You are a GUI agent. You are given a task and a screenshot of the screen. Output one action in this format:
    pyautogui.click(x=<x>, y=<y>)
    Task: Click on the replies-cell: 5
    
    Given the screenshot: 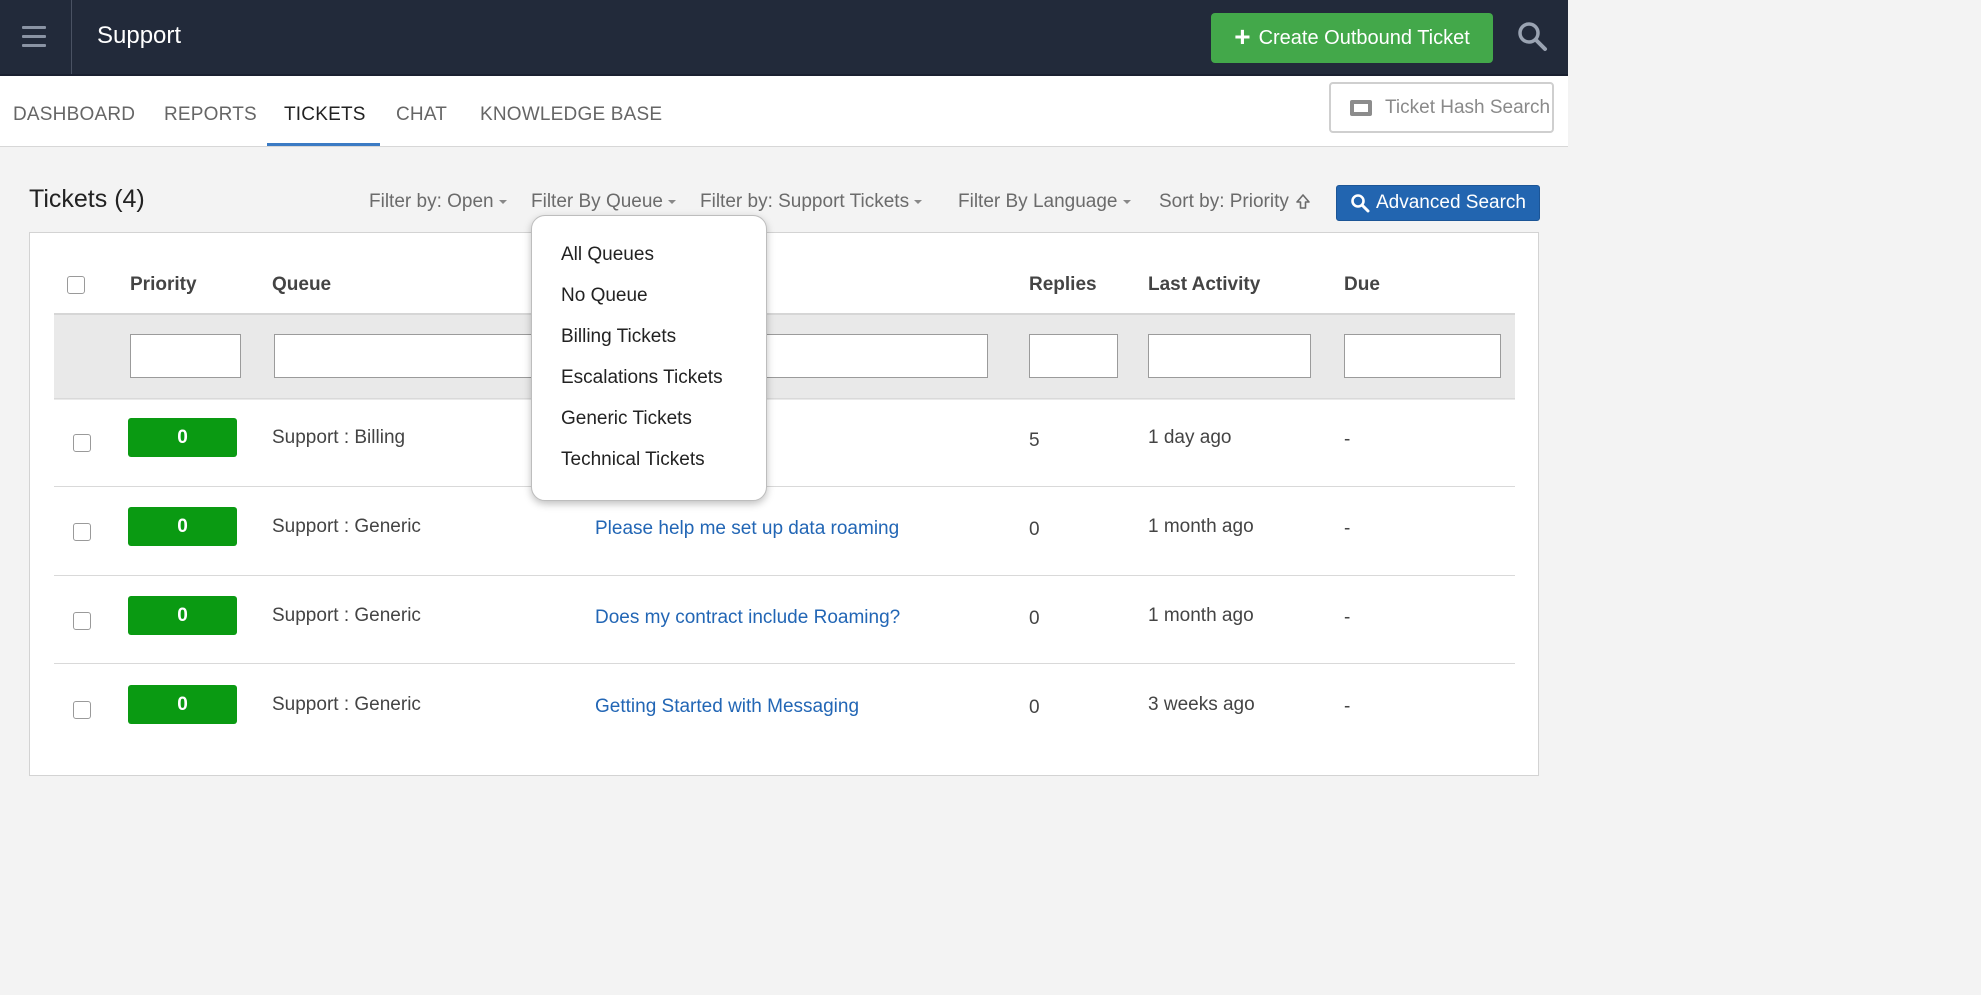 What is the action you would take?
    pyautogui.click(x=1034, y=440)
    